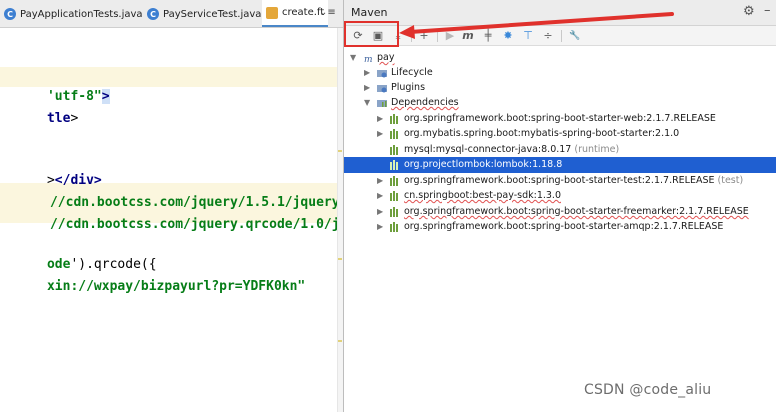 The width and height of the screenshot is (776, 412). What do you see at coordinates (575, 36) in the screenshot?
I see `settings-wrench-icon: 🔧` at bounding box center [575, 36].